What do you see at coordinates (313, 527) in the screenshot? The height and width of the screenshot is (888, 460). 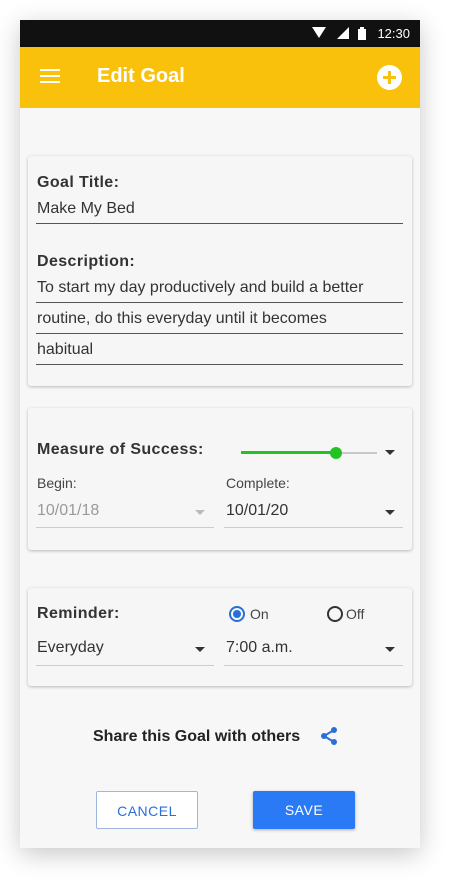 I see `complete-date-underline` at bounding box center [313, 527].